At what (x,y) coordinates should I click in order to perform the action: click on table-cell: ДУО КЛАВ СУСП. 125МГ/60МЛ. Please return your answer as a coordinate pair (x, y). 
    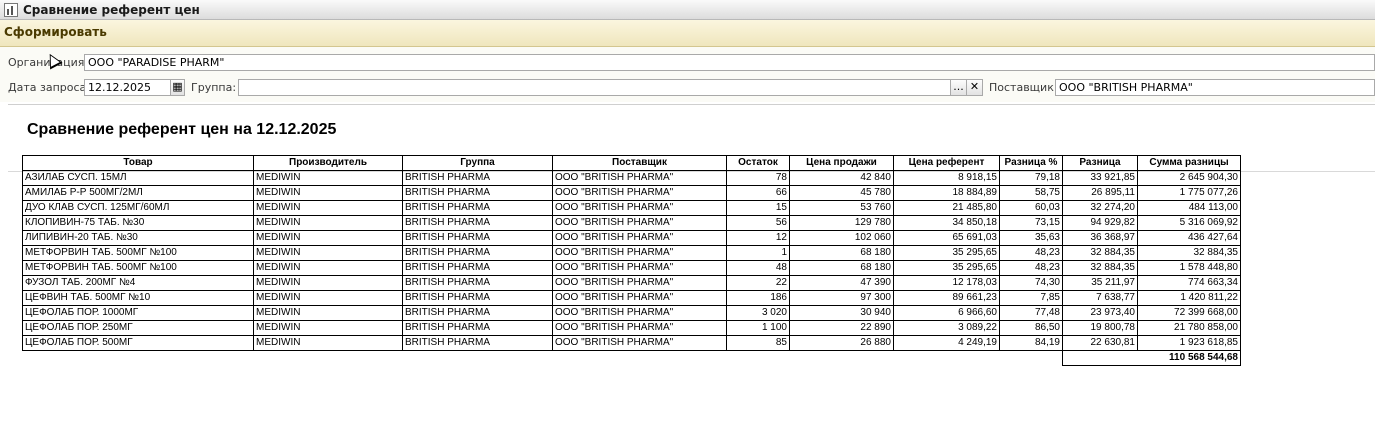
    Looking at the image, I should click on (138, 208).